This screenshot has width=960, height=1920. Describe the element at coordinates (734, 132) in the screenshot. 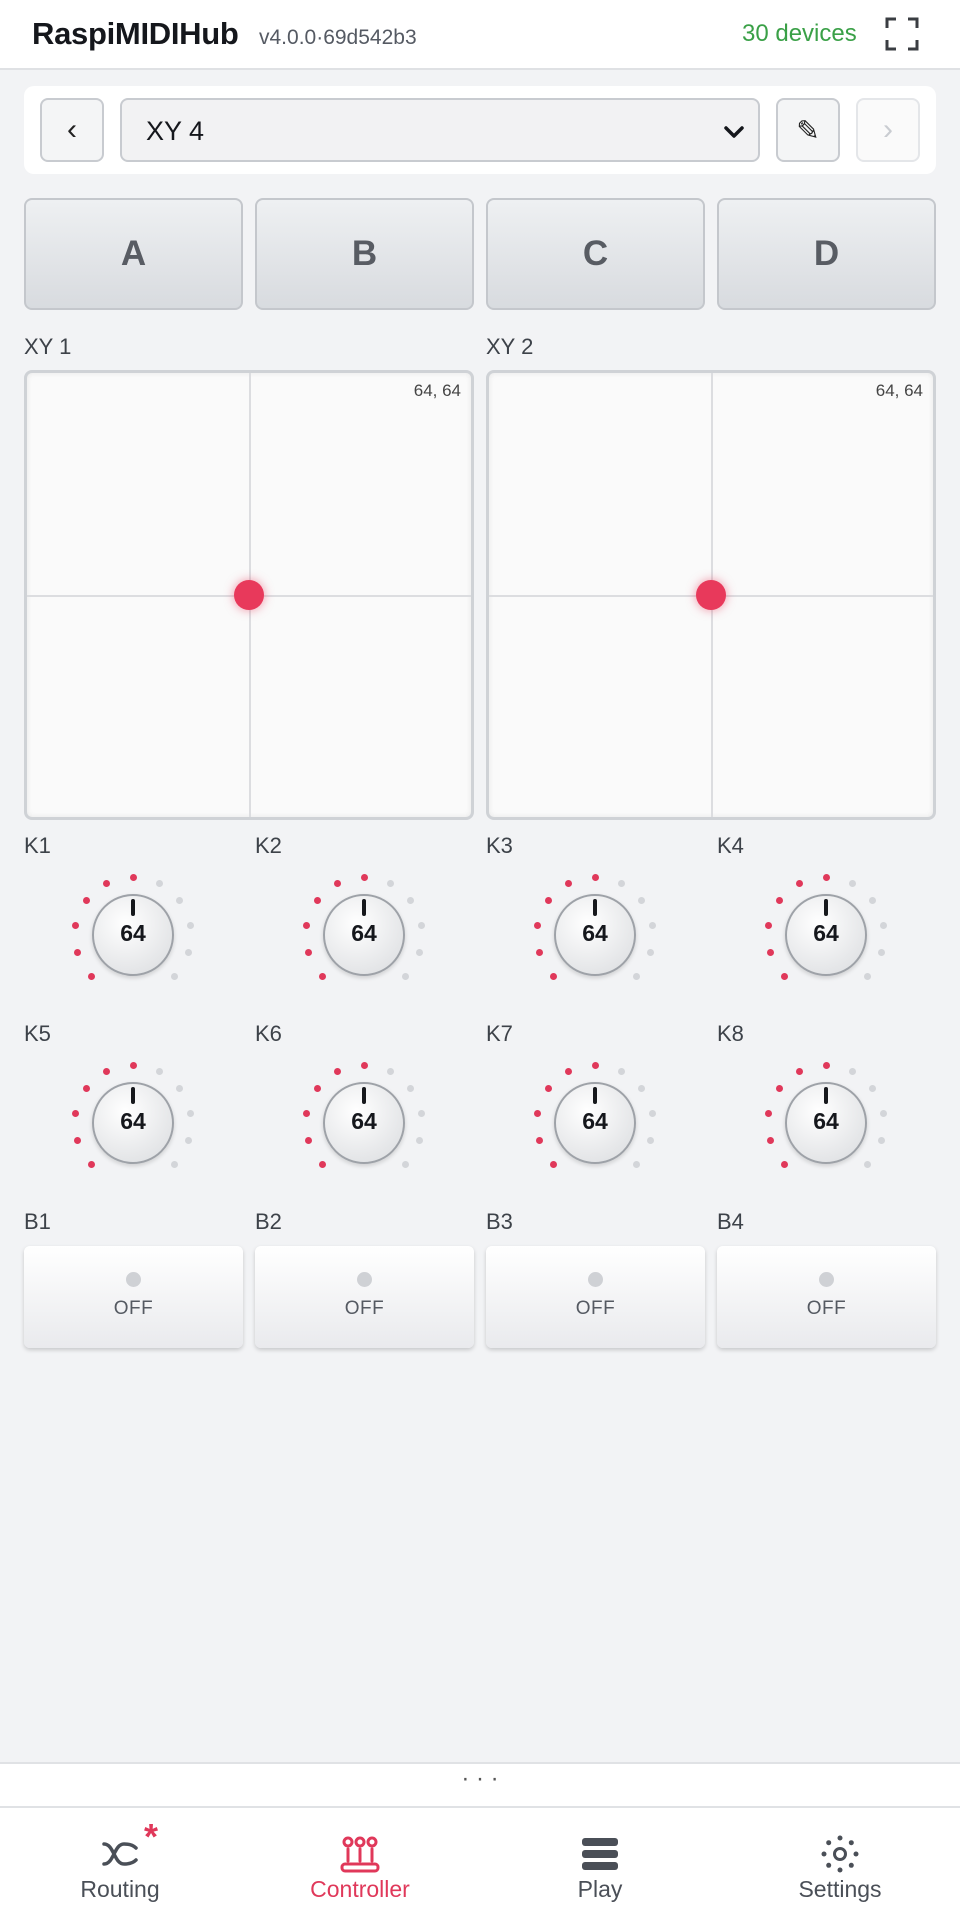

I see `chevron-down-icon` at that location.